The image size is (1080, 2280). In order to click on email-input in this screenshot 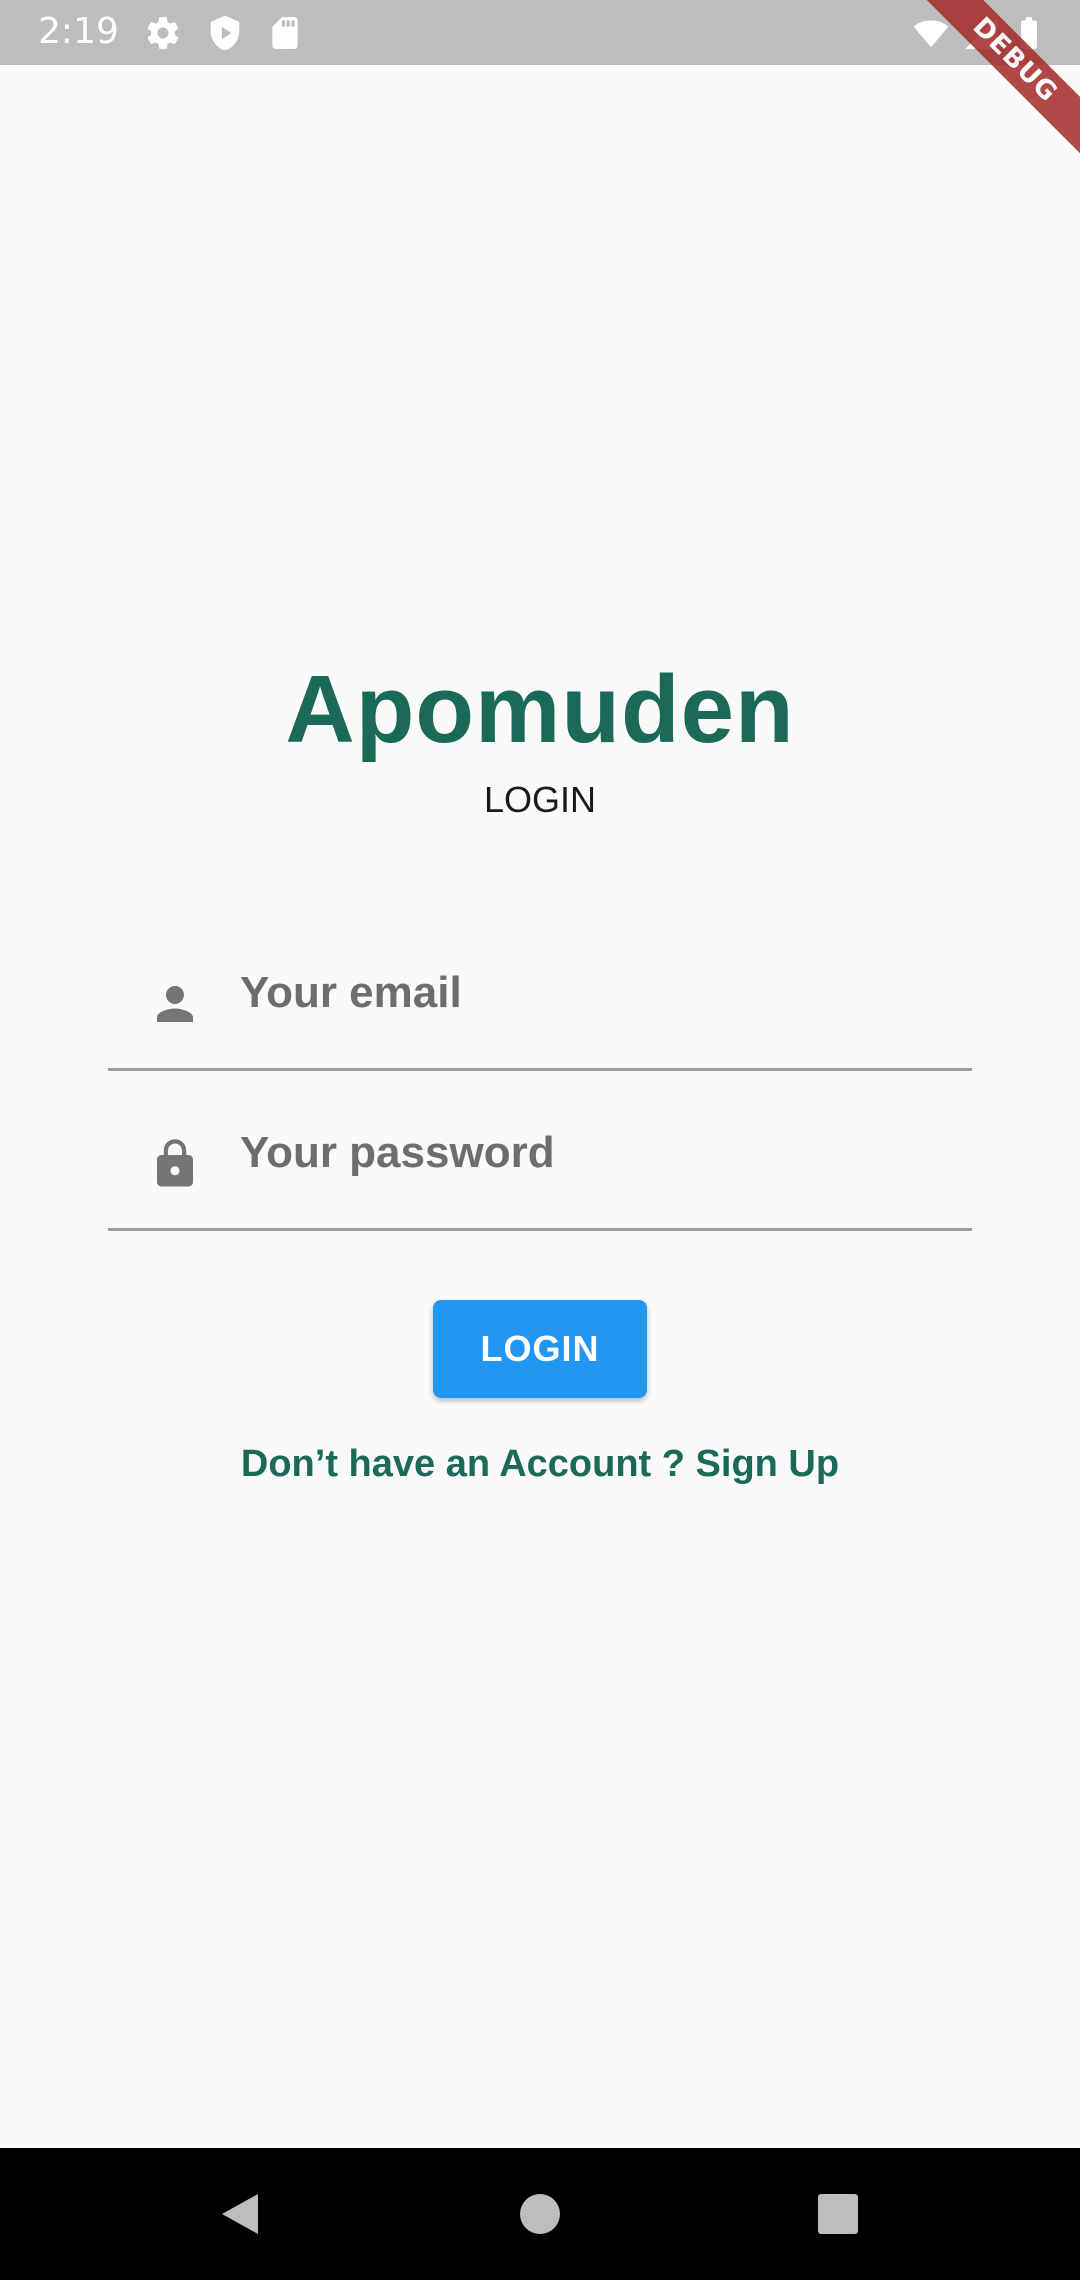, I will do `click(590, 993)`.